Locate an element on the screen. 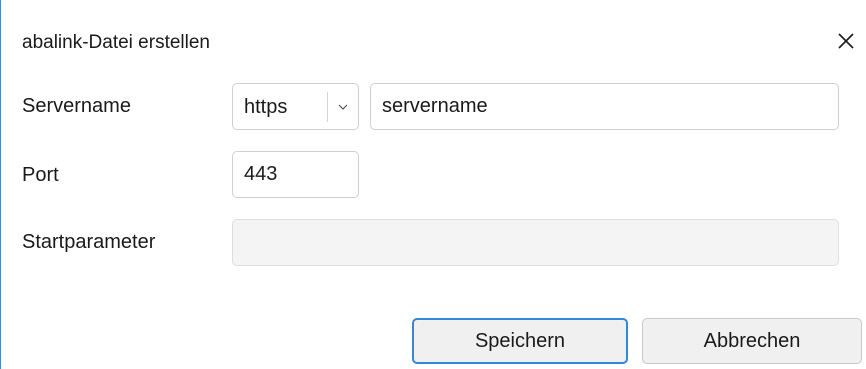  servername-field is located at coordinates (604, 106).